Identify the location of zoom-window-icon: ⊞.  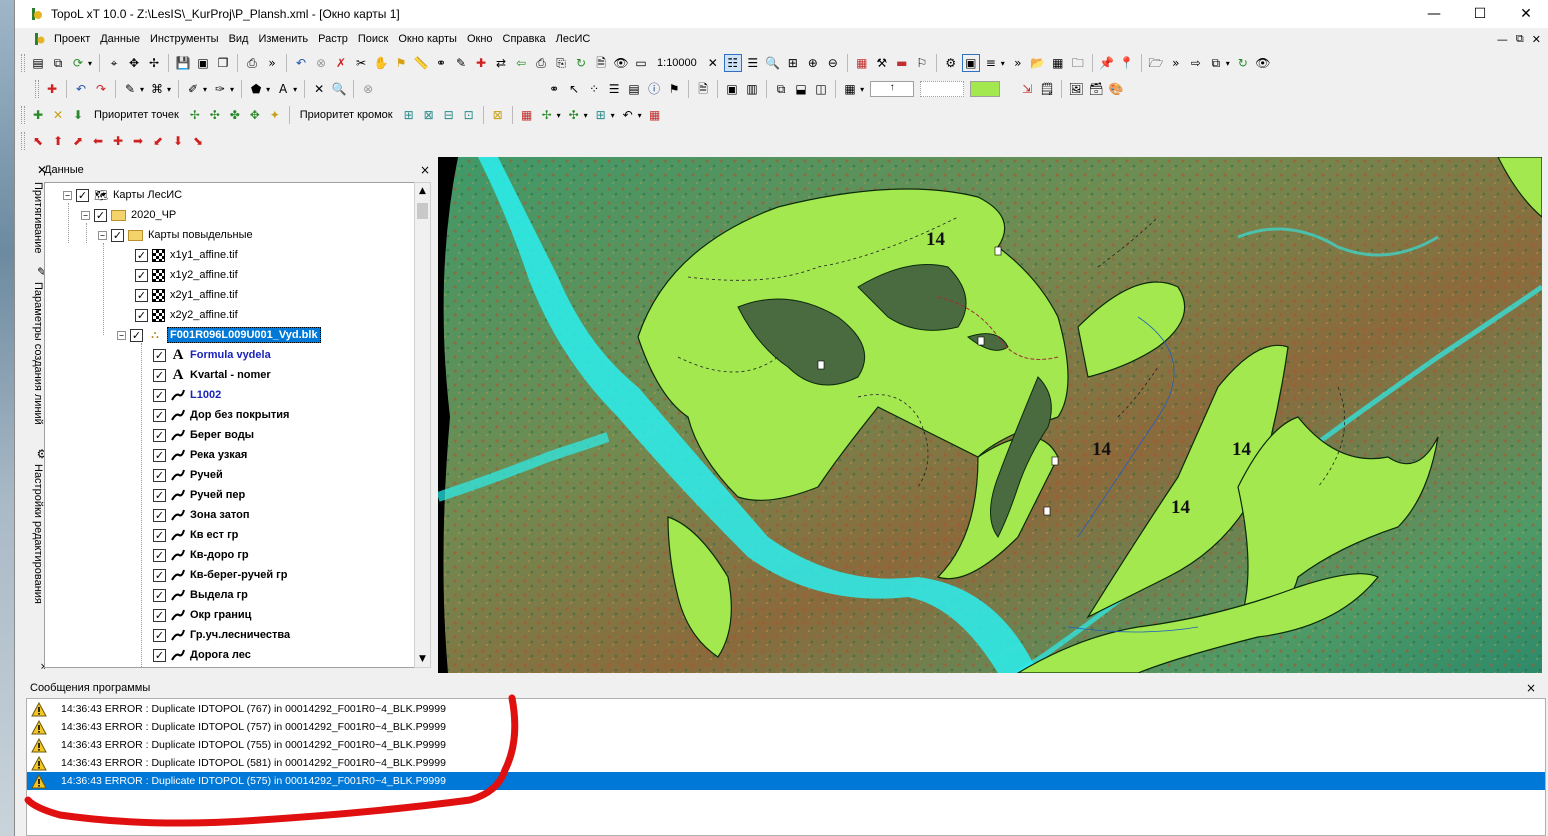
(793, 63).